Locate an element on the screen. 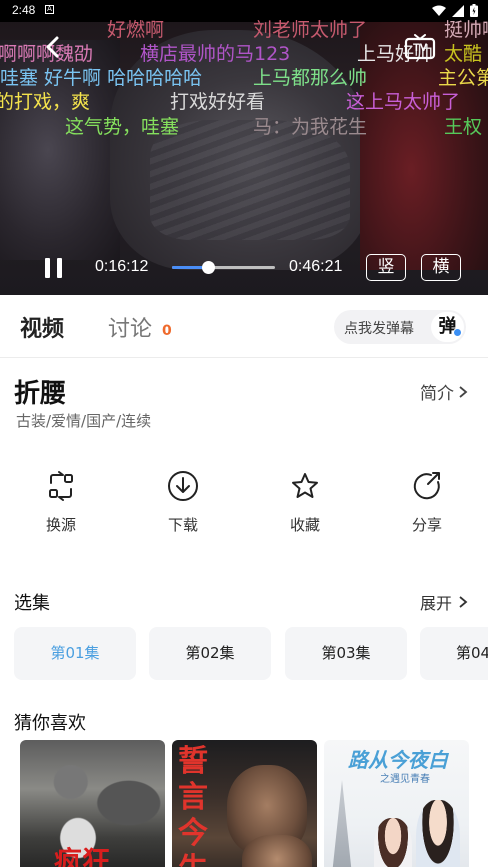 Image resolution: width=488 pixels, height=867 pixels. status-time: 2:48 is located at coordinates (24, 10).